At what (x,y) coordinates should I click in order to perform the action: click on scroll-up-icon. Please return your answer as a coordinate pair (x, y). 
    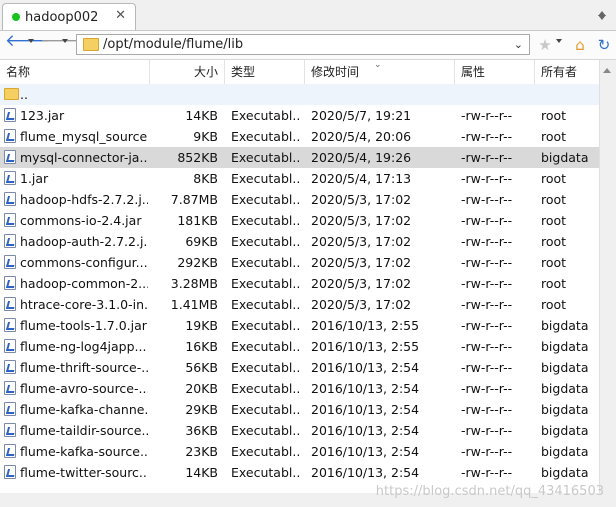
    Looking at the image, I should click on (607, 68).